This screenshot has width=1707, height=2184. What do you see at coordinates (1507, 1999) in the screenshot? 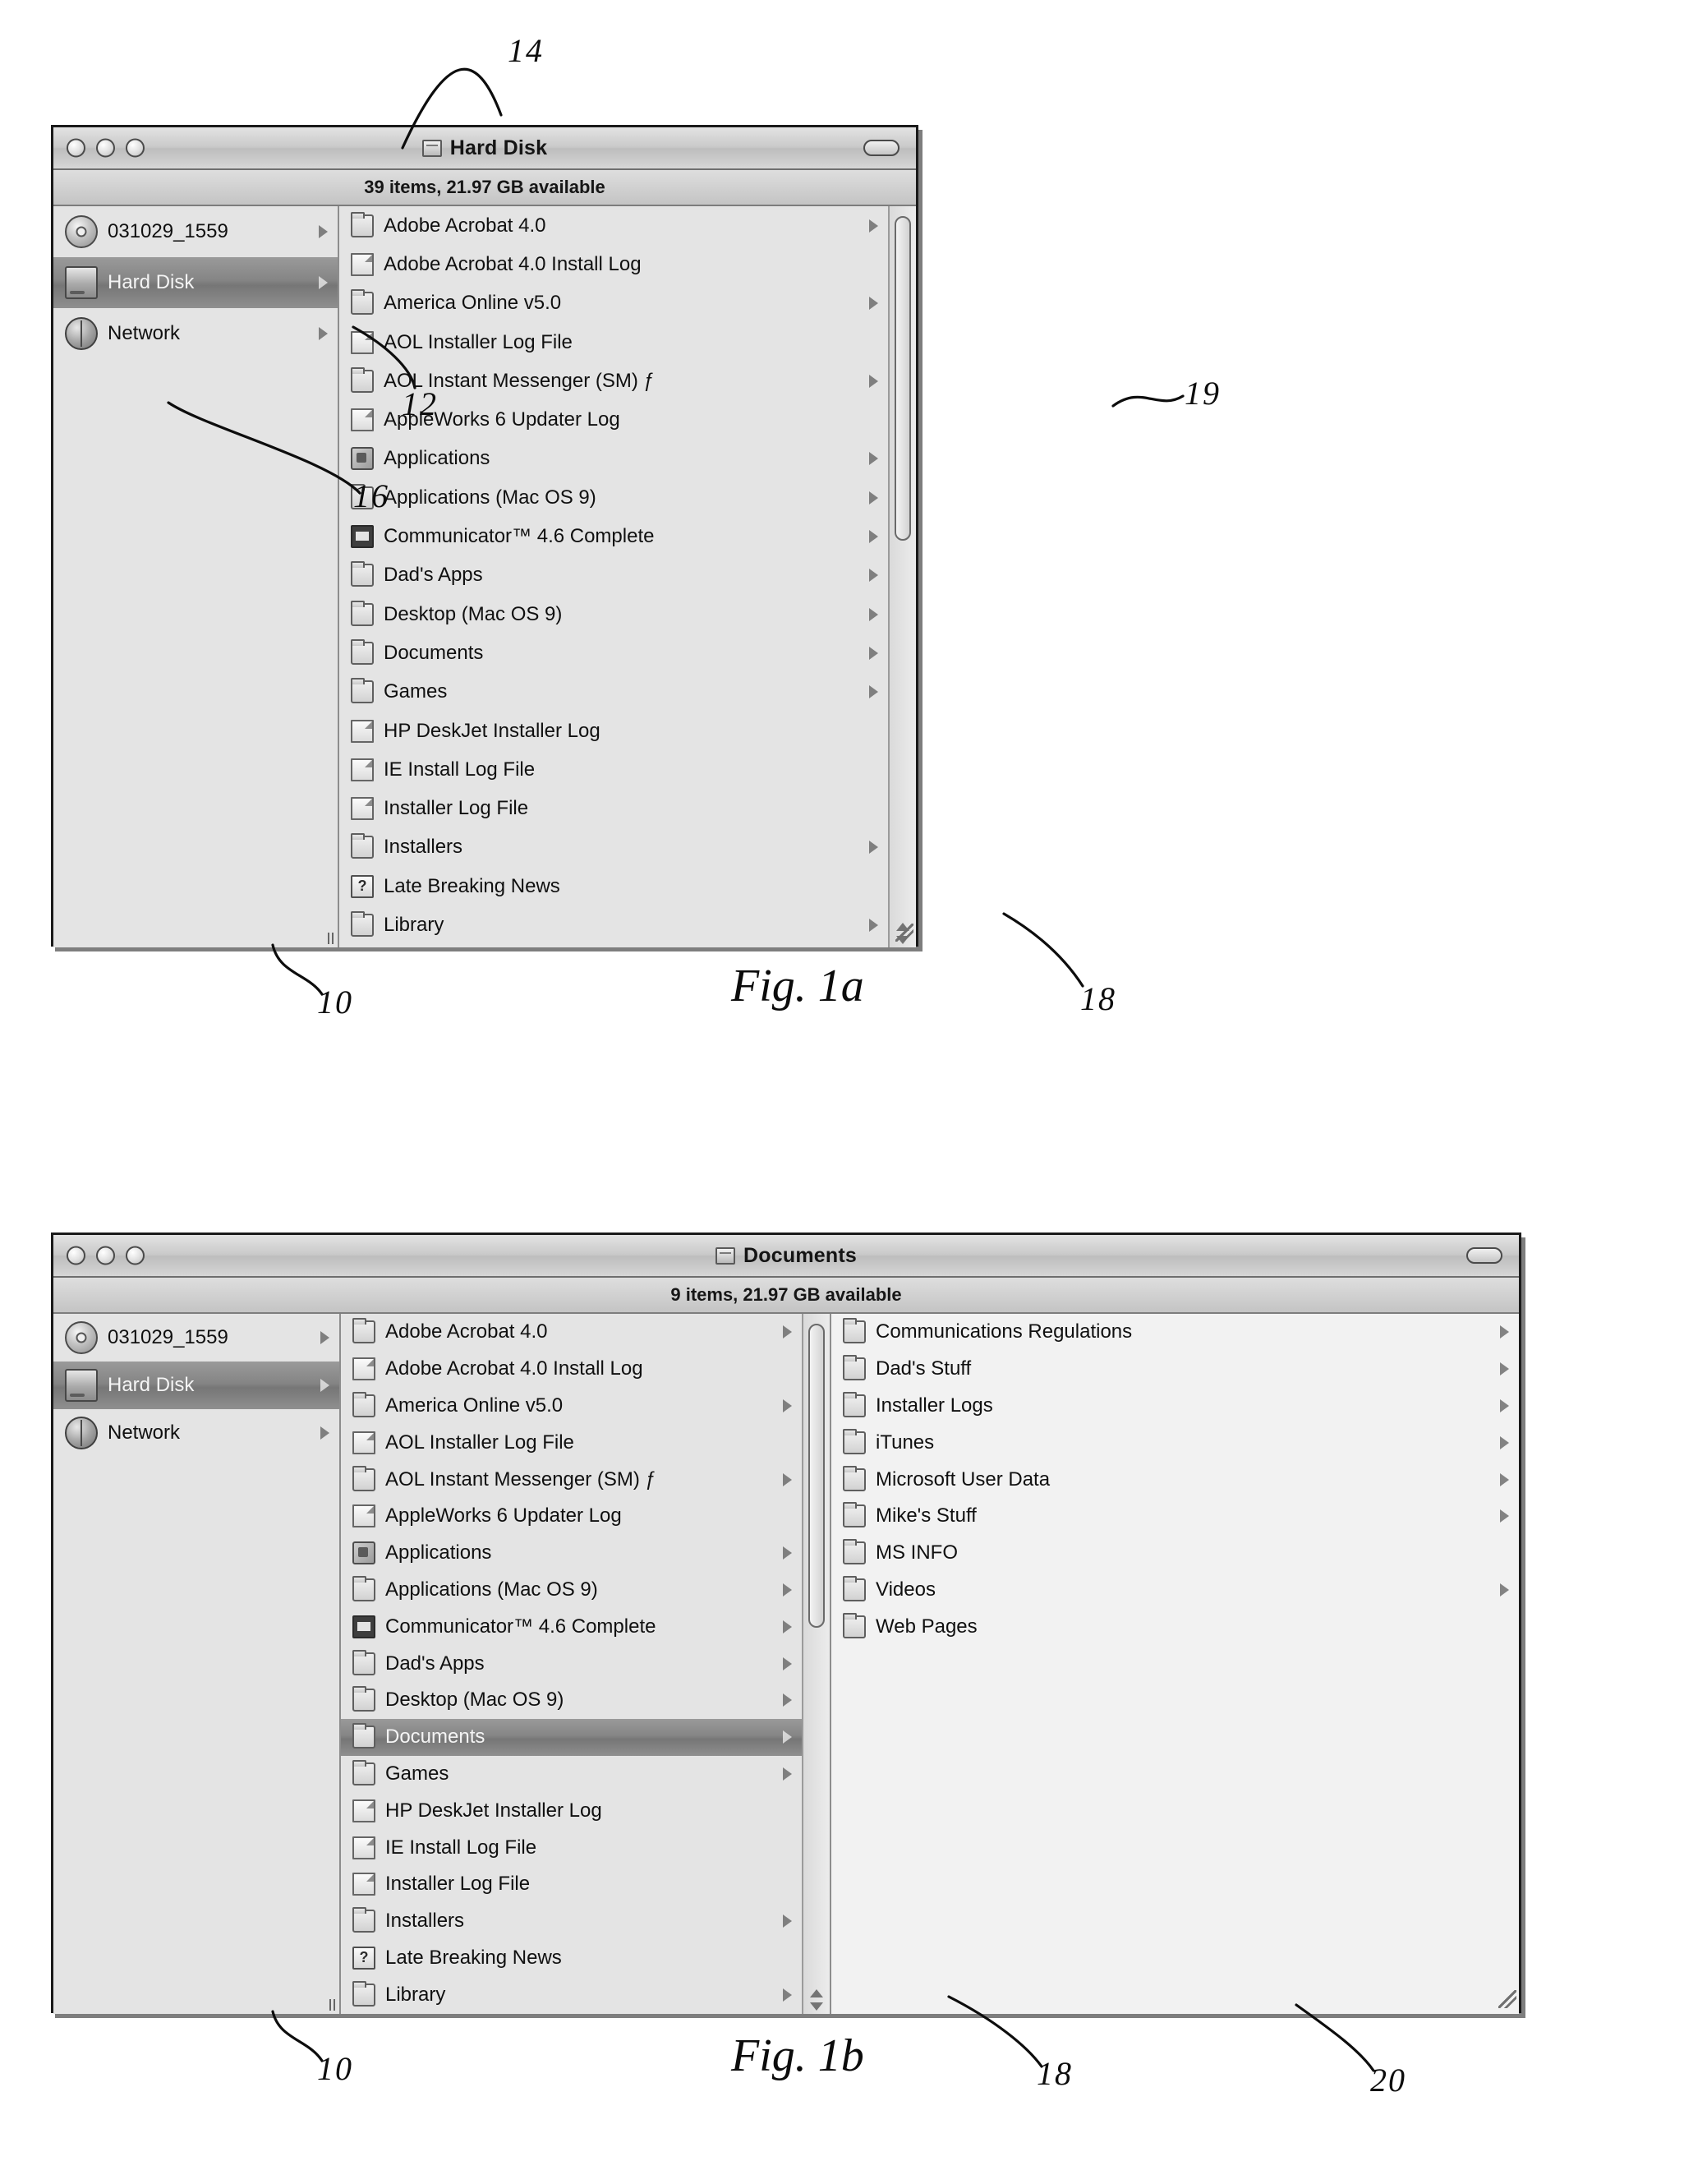
I see `window-resize-corner` at bounding box center [1507, 1999].